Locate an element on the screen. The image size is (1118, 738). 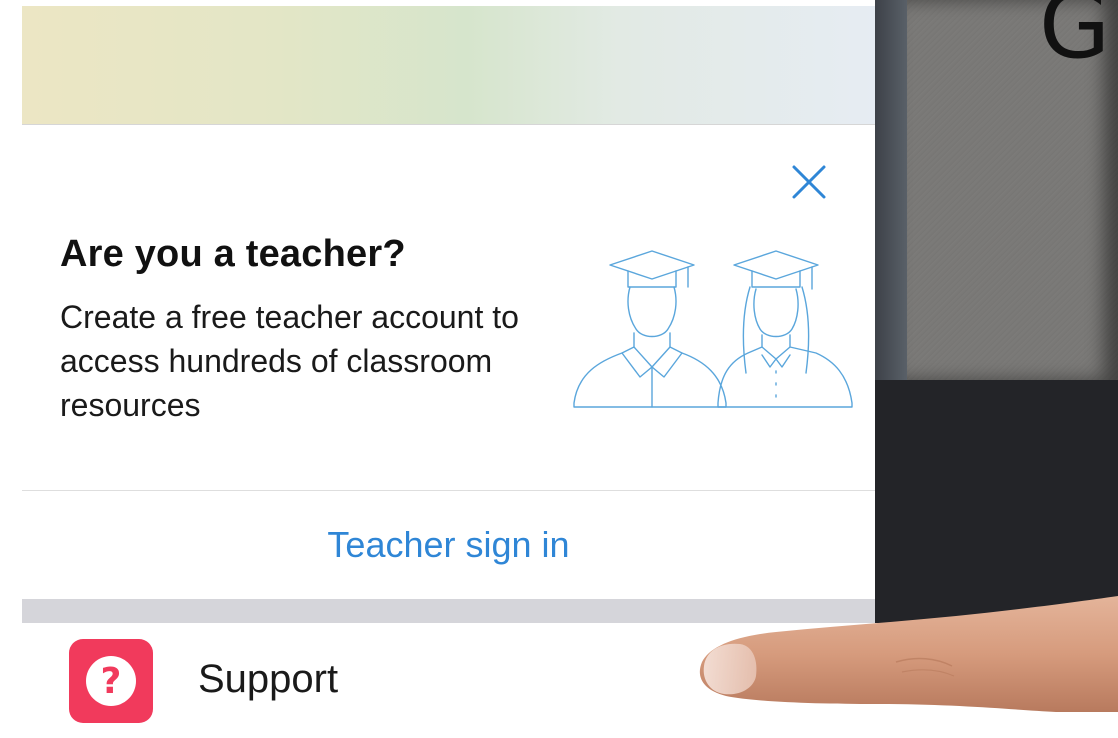
close-button is located at coordinates (809, 182).